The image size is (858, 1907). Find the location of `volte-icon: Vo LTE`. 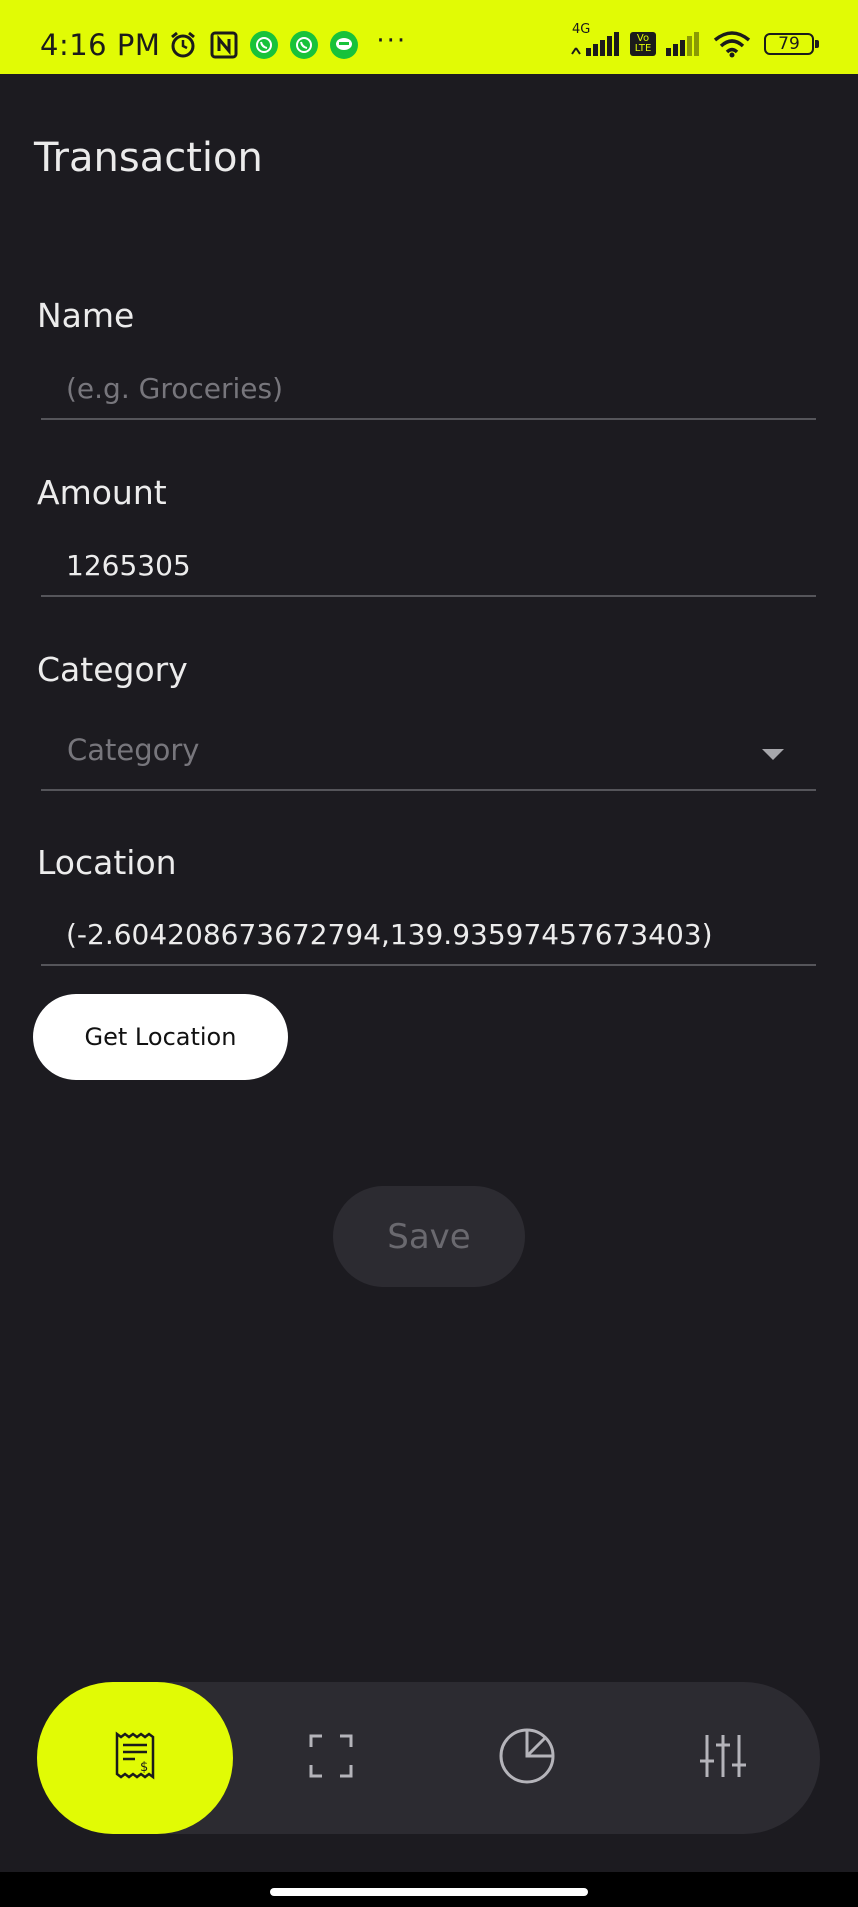

volte-icon: Vo LTE is located at coordinates (643, 44).